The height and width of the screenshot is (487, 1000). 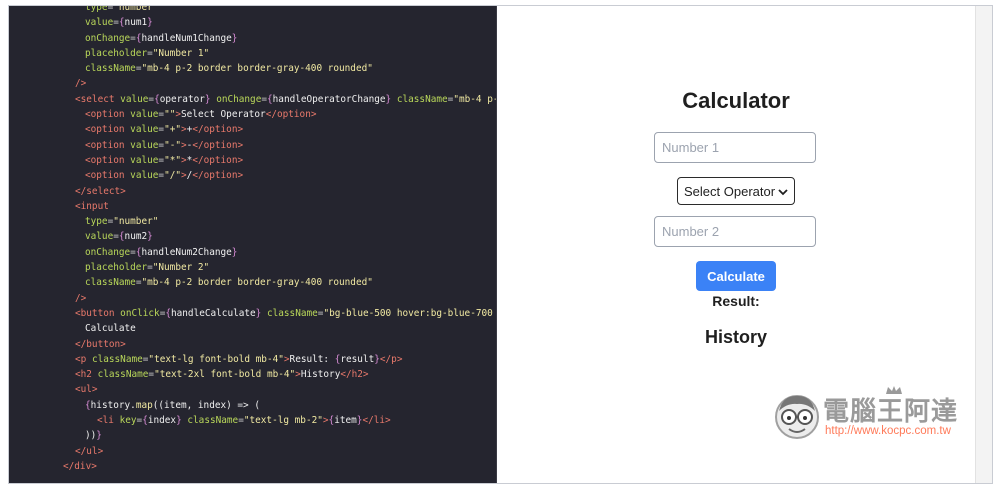 I want to click on code-token: history., so click(x=113, y=405).